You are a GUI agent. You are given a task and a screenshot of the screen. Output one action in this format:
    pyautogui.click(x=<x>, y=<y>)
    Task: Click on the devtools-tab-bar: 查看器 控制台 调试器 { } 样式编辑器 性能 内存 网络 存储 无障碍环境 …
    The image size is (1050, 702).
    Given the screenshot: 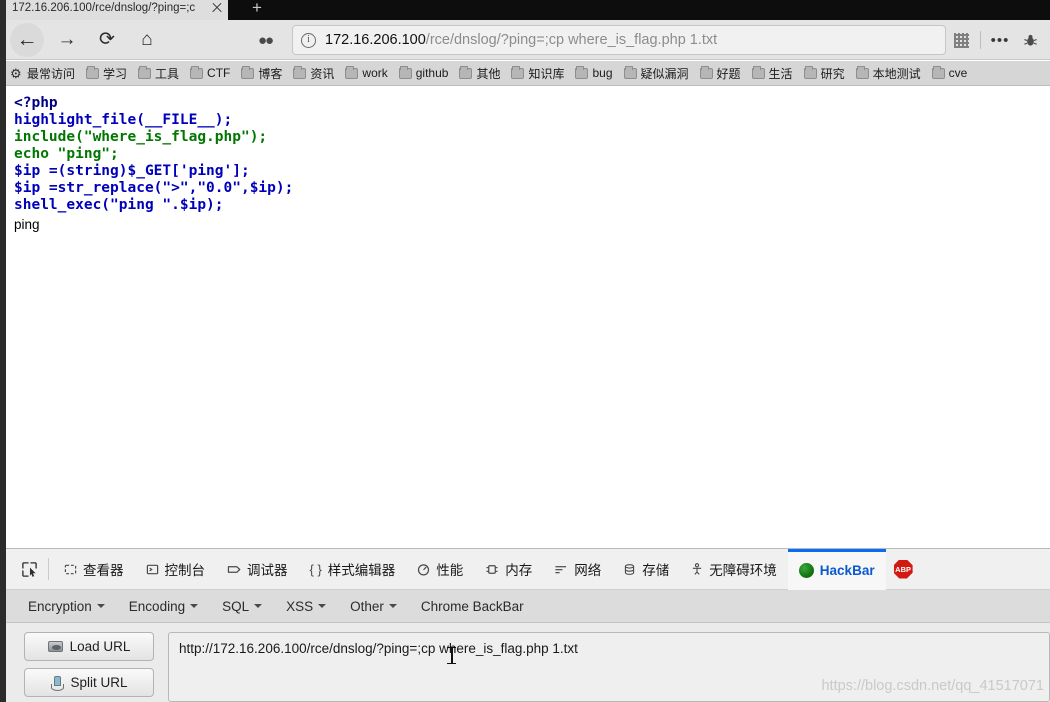 What is the action you would take?
    pyautogui.click(x=528, y=569)
    